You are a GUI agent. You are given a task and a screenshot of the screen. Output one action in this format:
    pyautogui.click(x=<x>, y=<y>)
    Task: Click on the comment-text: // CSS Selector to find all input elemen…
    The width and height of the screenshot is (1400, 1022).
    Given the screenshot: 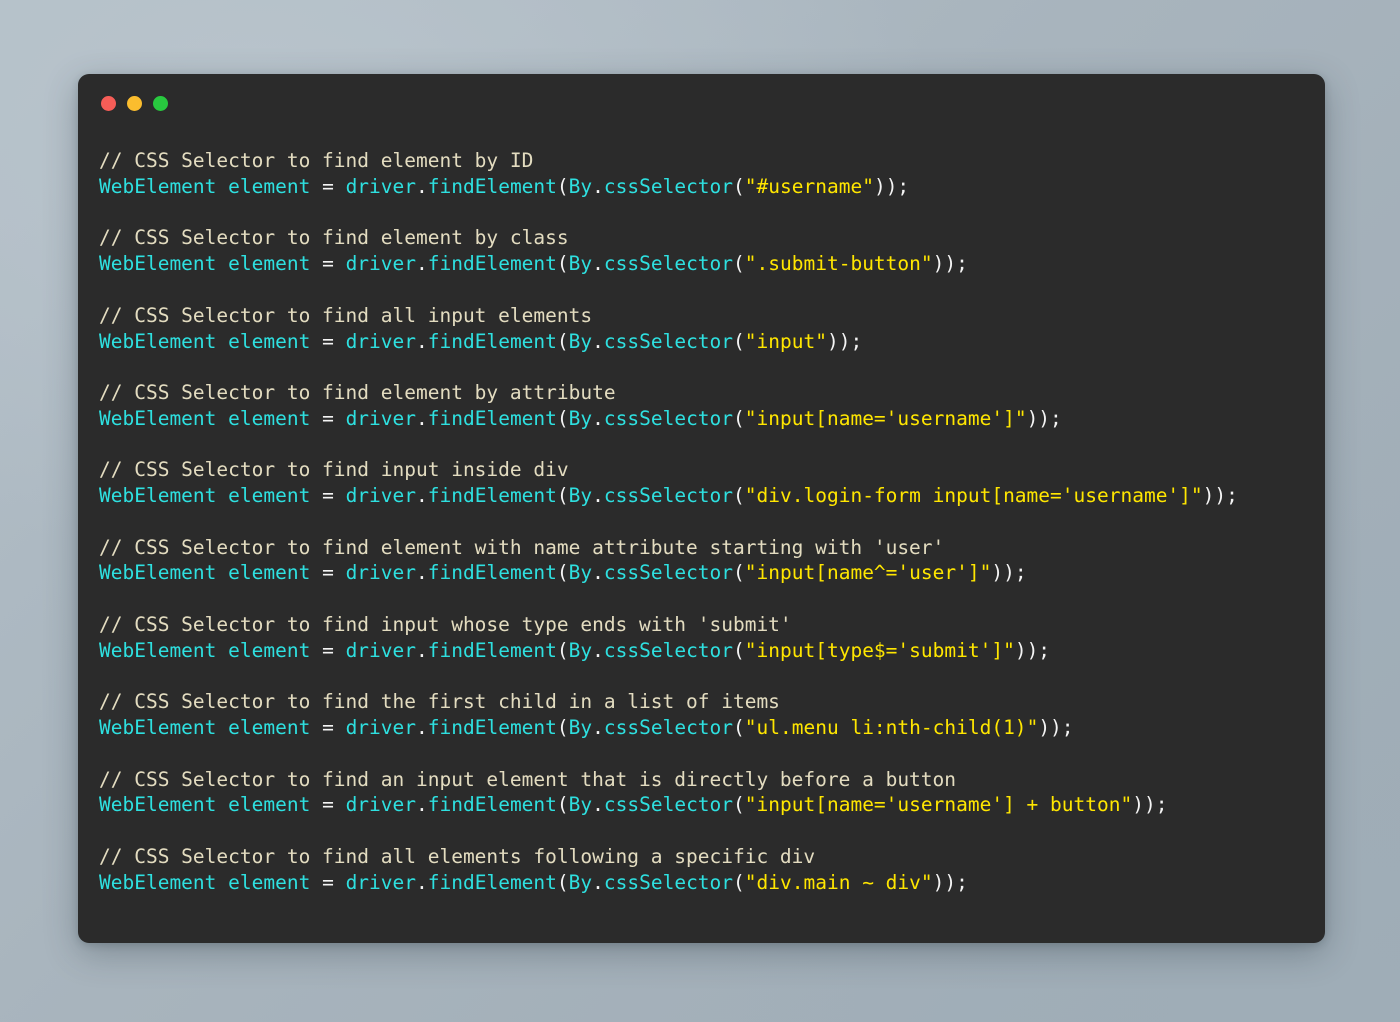 What is the action you would take?
    pyautogui.click(x=346, y=315)
    